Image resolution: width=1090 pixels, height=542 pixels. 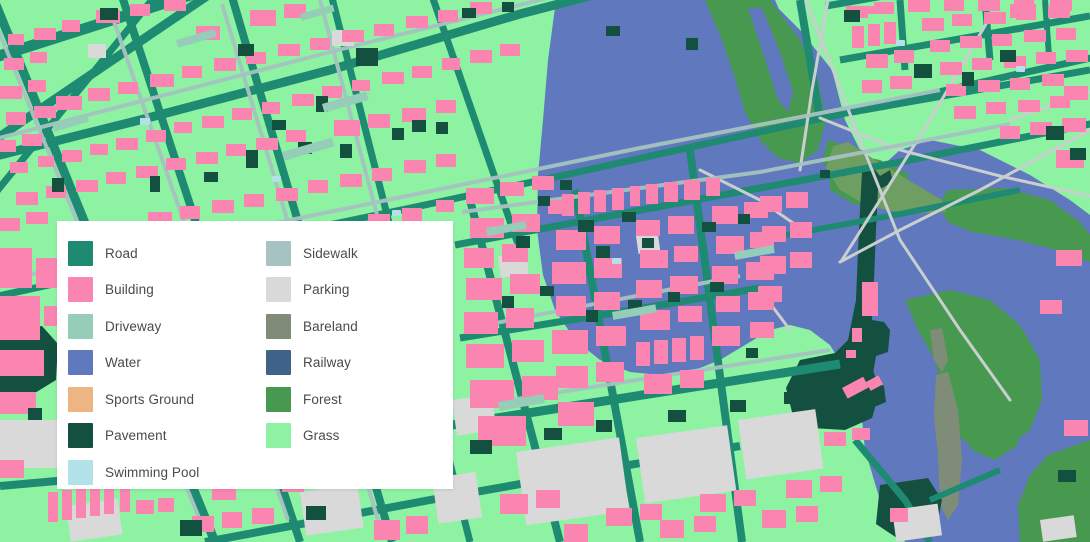 What do you see at coordinates (80, 326) in the screenshot?
I see `swatch-driveway` at bounding box center [80, 326].